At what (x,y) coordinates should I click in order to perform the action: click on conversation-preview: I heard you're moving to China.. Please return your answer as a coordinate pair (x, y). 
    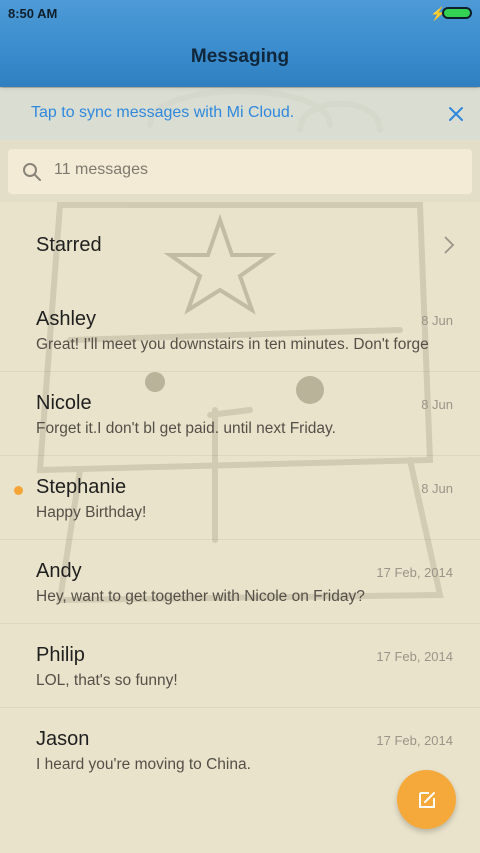
    Looking at the image, I should click on (143, 764).